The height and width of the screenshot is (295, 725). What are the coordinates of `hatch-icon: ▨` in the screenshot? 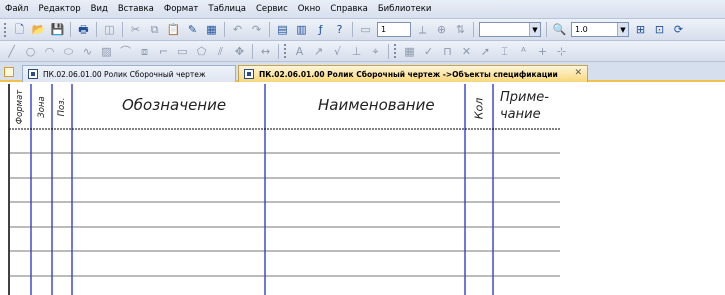 It's located at (106, 51).